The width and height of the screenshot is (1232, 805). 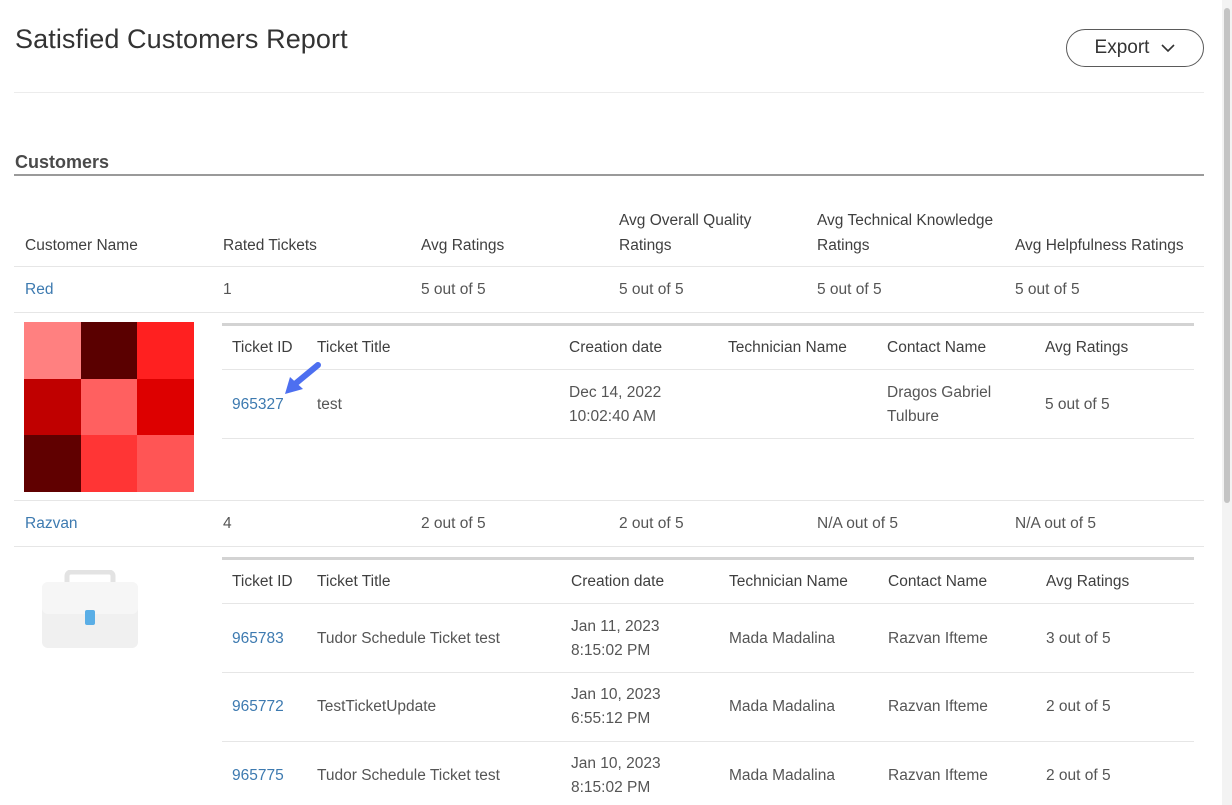 What do you see at coordinates (1122, 47) in the screenshot?
I see `export-button-label: Export` at bounding box center [1122, 47].